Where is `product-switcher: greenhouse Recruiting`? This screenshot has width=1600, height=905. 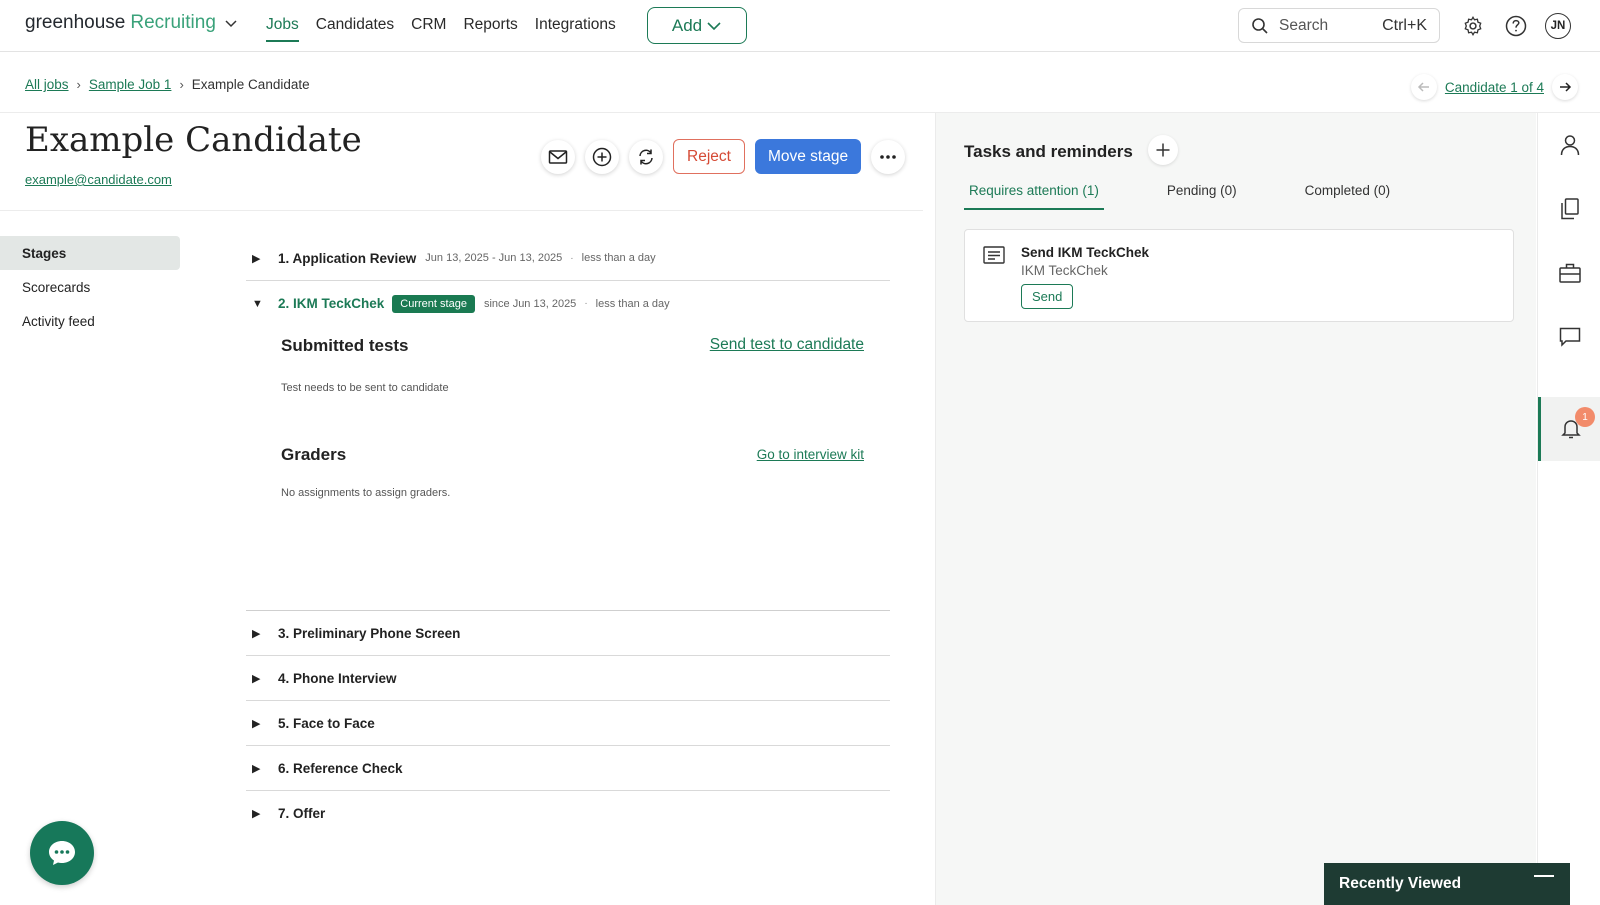
product-switcher: greenhouse Recruiting is located at coordinates (131, 23).